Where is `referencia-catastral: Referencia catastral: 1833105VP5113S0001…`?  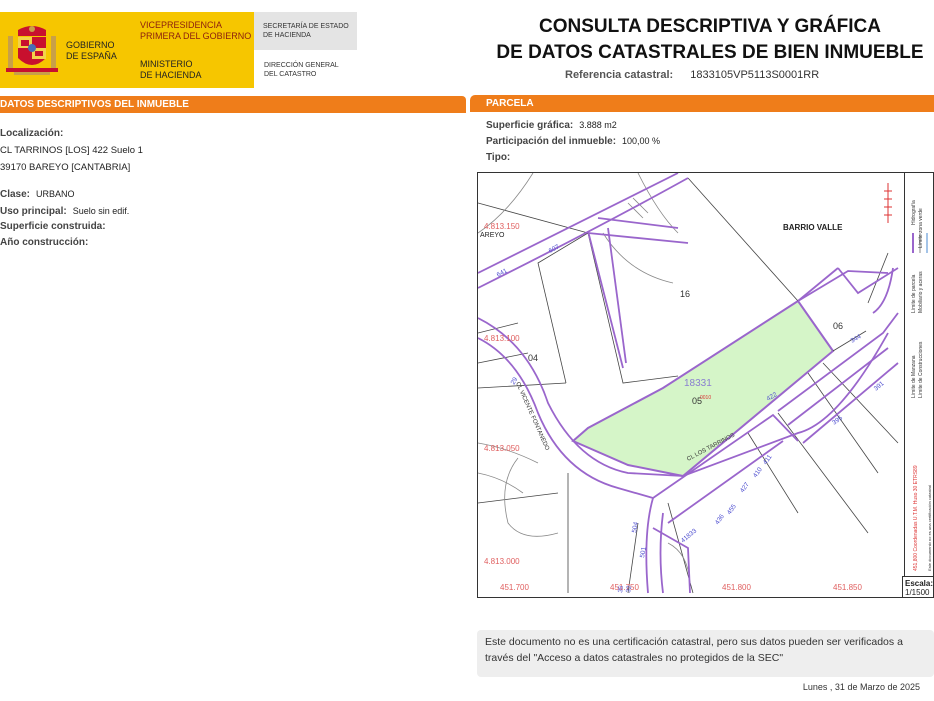 referencia-catastral: Referencia catastral: 1833105VP5113S0001… is located at coordinates (692, 75).